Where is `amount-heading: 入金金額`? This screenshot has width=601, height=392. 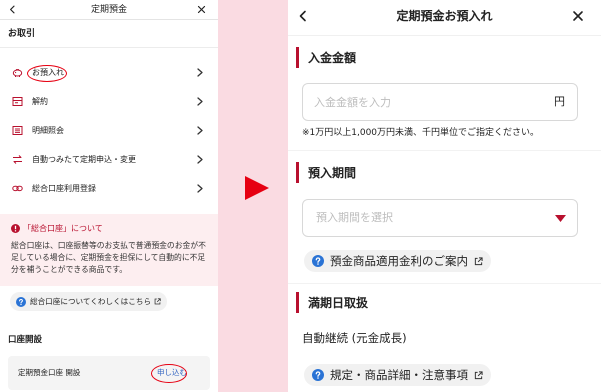
amount-heading: 入金金額 is located at coordinates (332, 58).